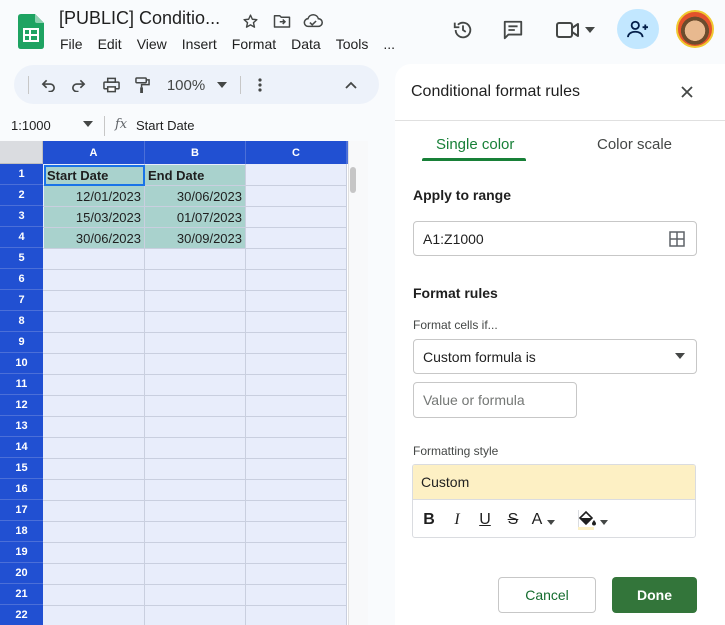  I want to click on row-header: 4, so click(21, 237).